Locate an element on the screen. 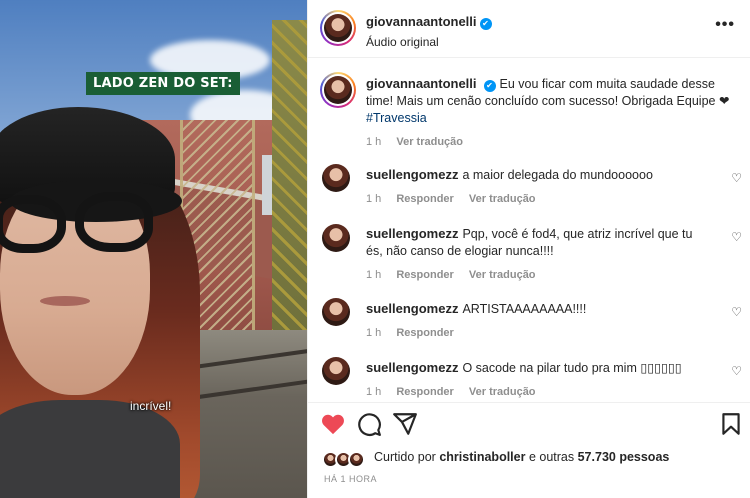  caption-time: 1 h is located at coordinates (374, 142).